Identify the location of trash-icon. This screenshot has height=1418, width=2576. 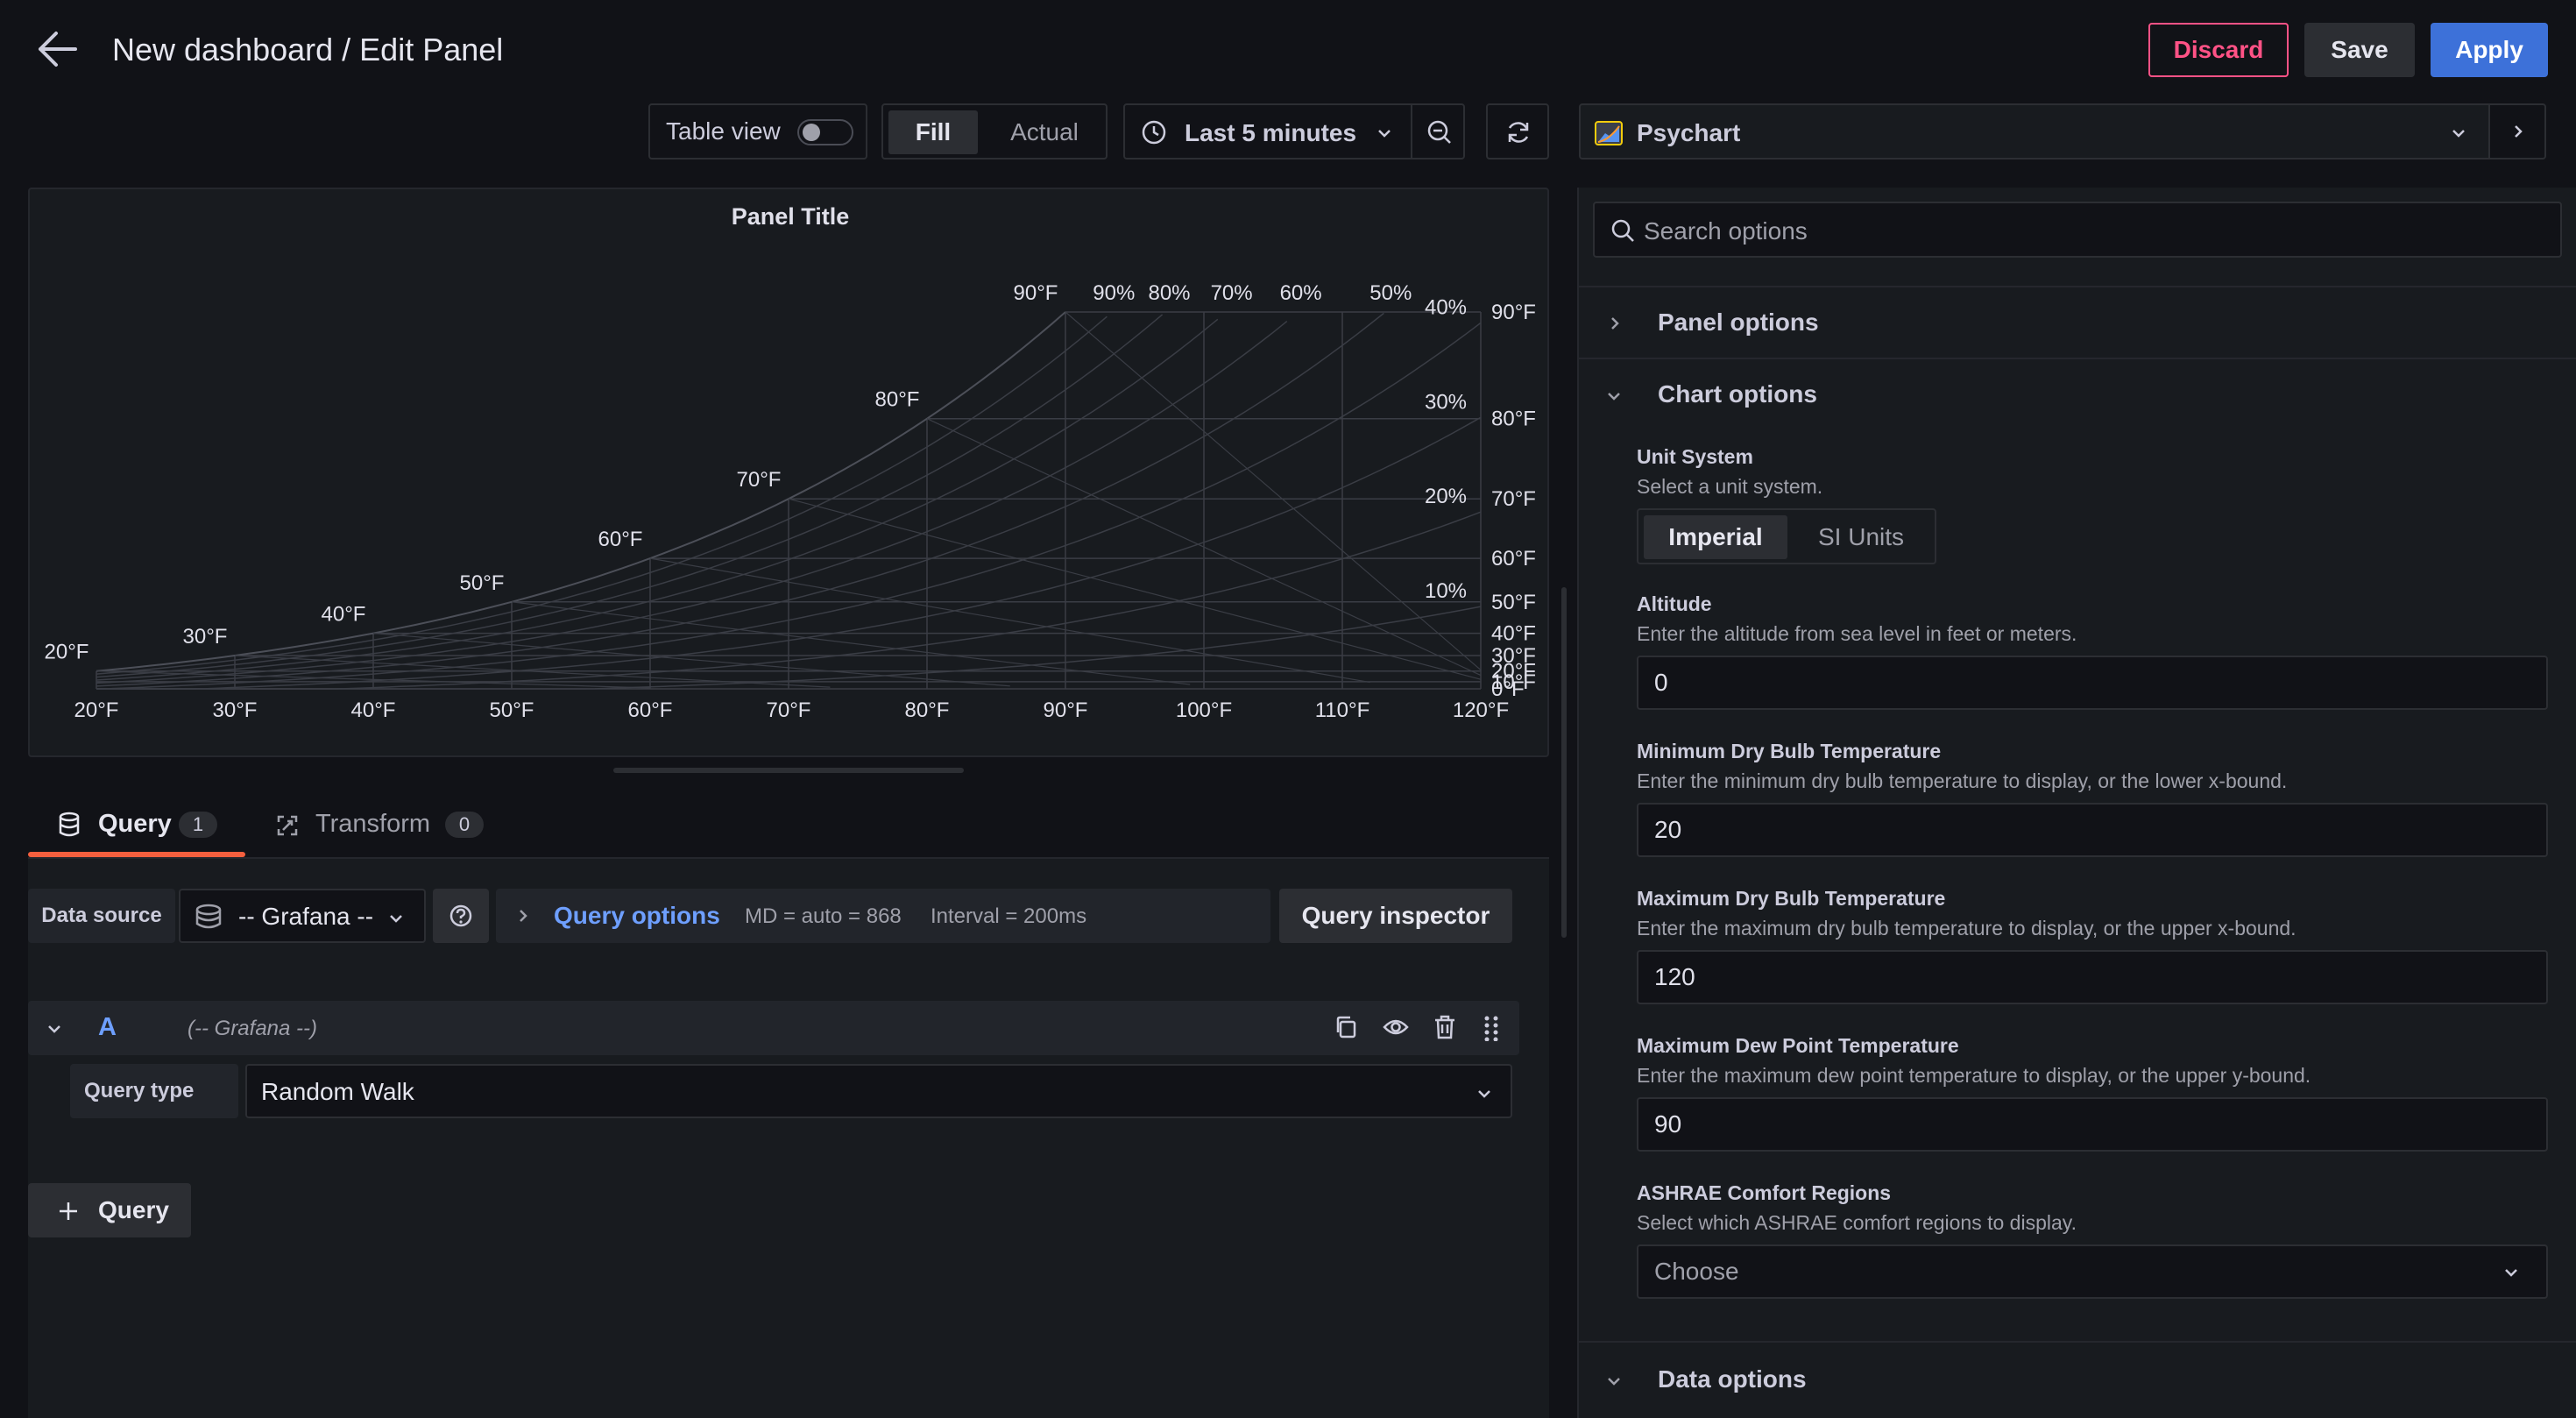
(1444, 1027).